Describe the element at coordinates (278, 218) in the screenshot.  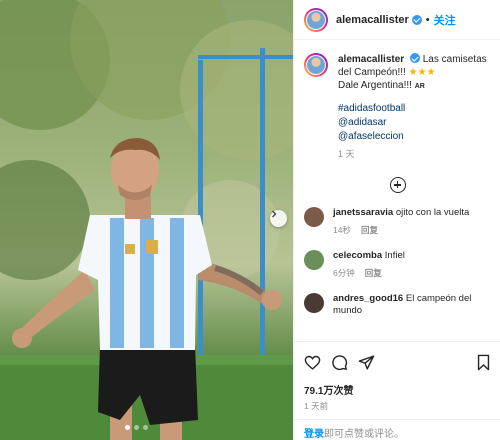
I see `next-photo-button` at that location.